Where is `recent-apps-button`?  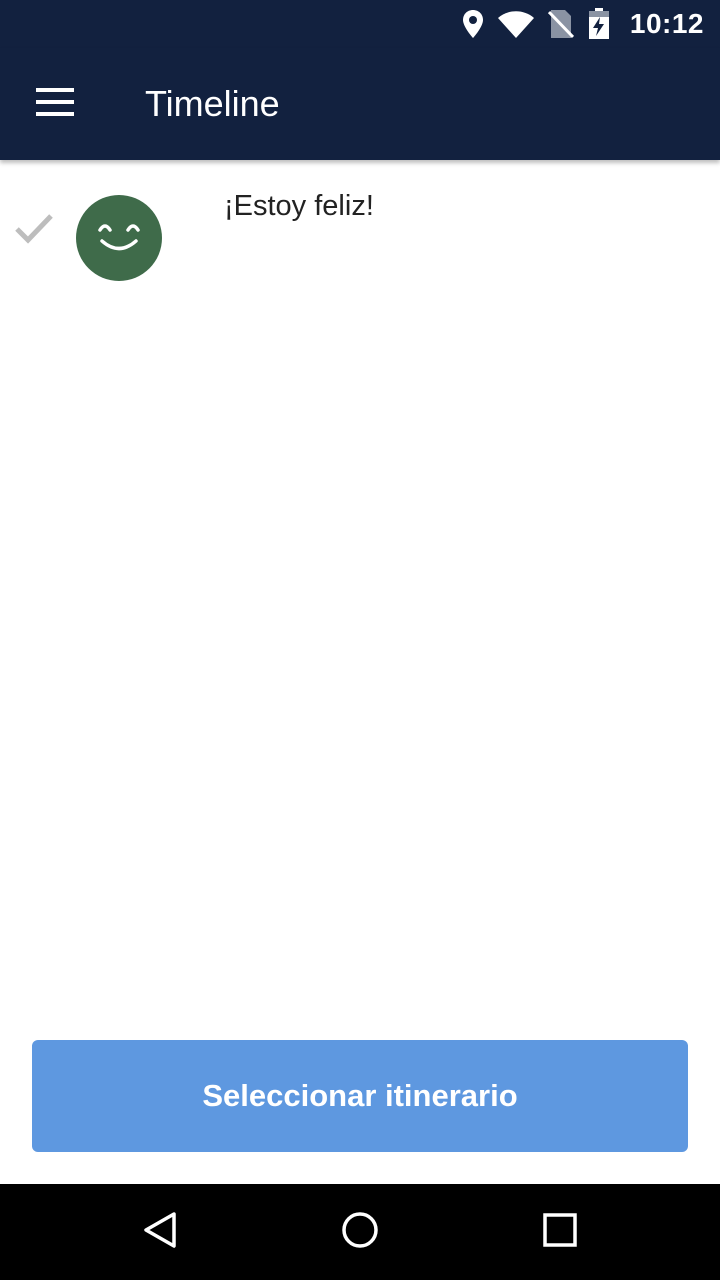
recent-apps-button is located at coordinates (560, 1232).